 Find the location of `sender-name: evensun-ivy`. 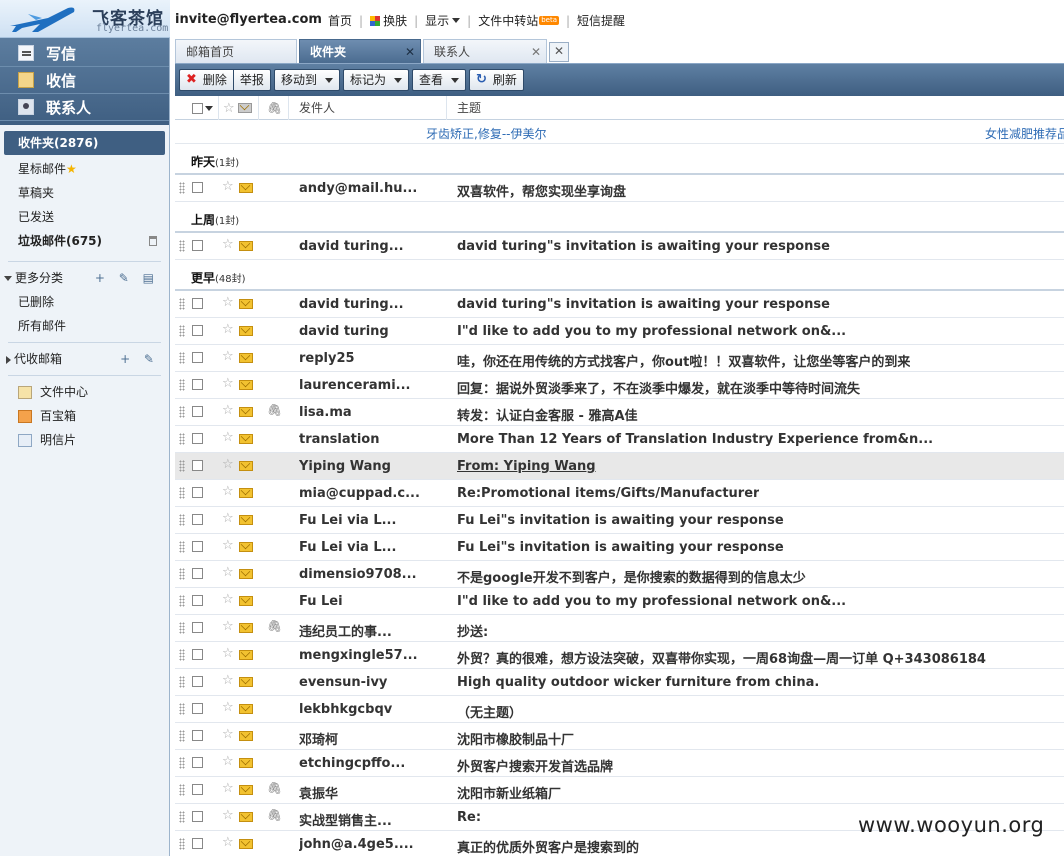

sender-name: evensun-ivy is located at coordinates (374, 682).